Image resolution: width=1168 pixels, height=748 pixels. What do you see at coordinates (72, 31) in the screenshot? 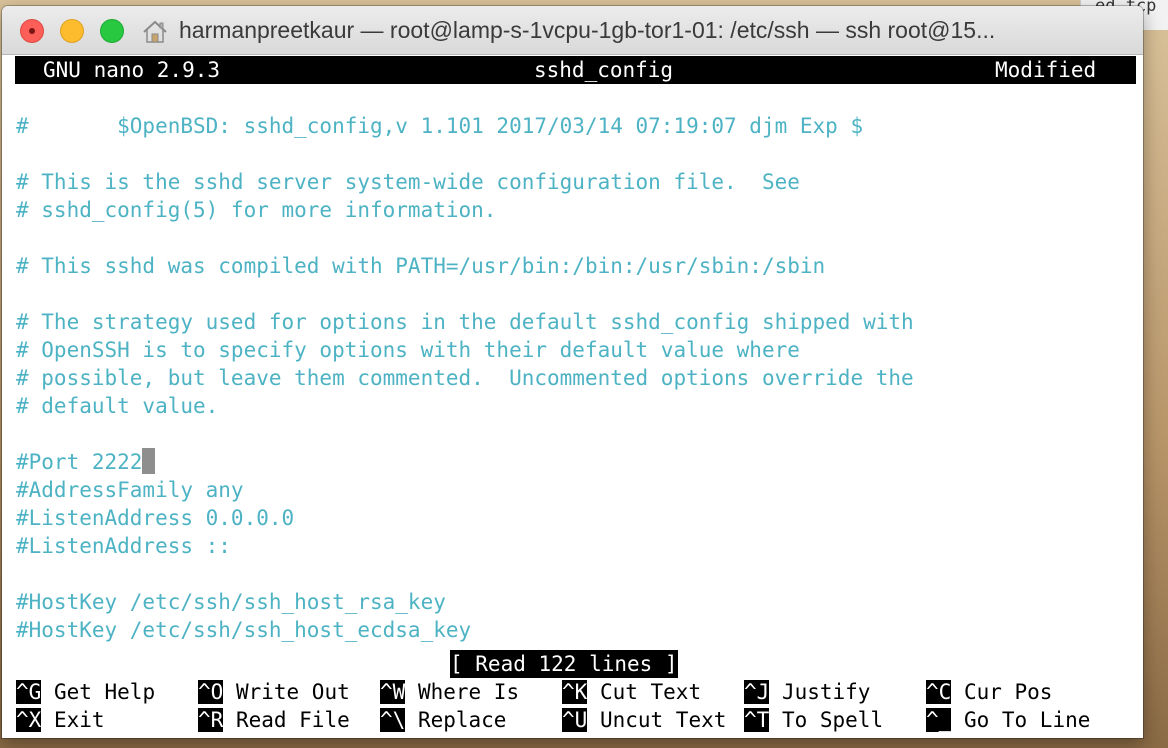
I see `minimize-window-button` at bounding box center [72, 31].